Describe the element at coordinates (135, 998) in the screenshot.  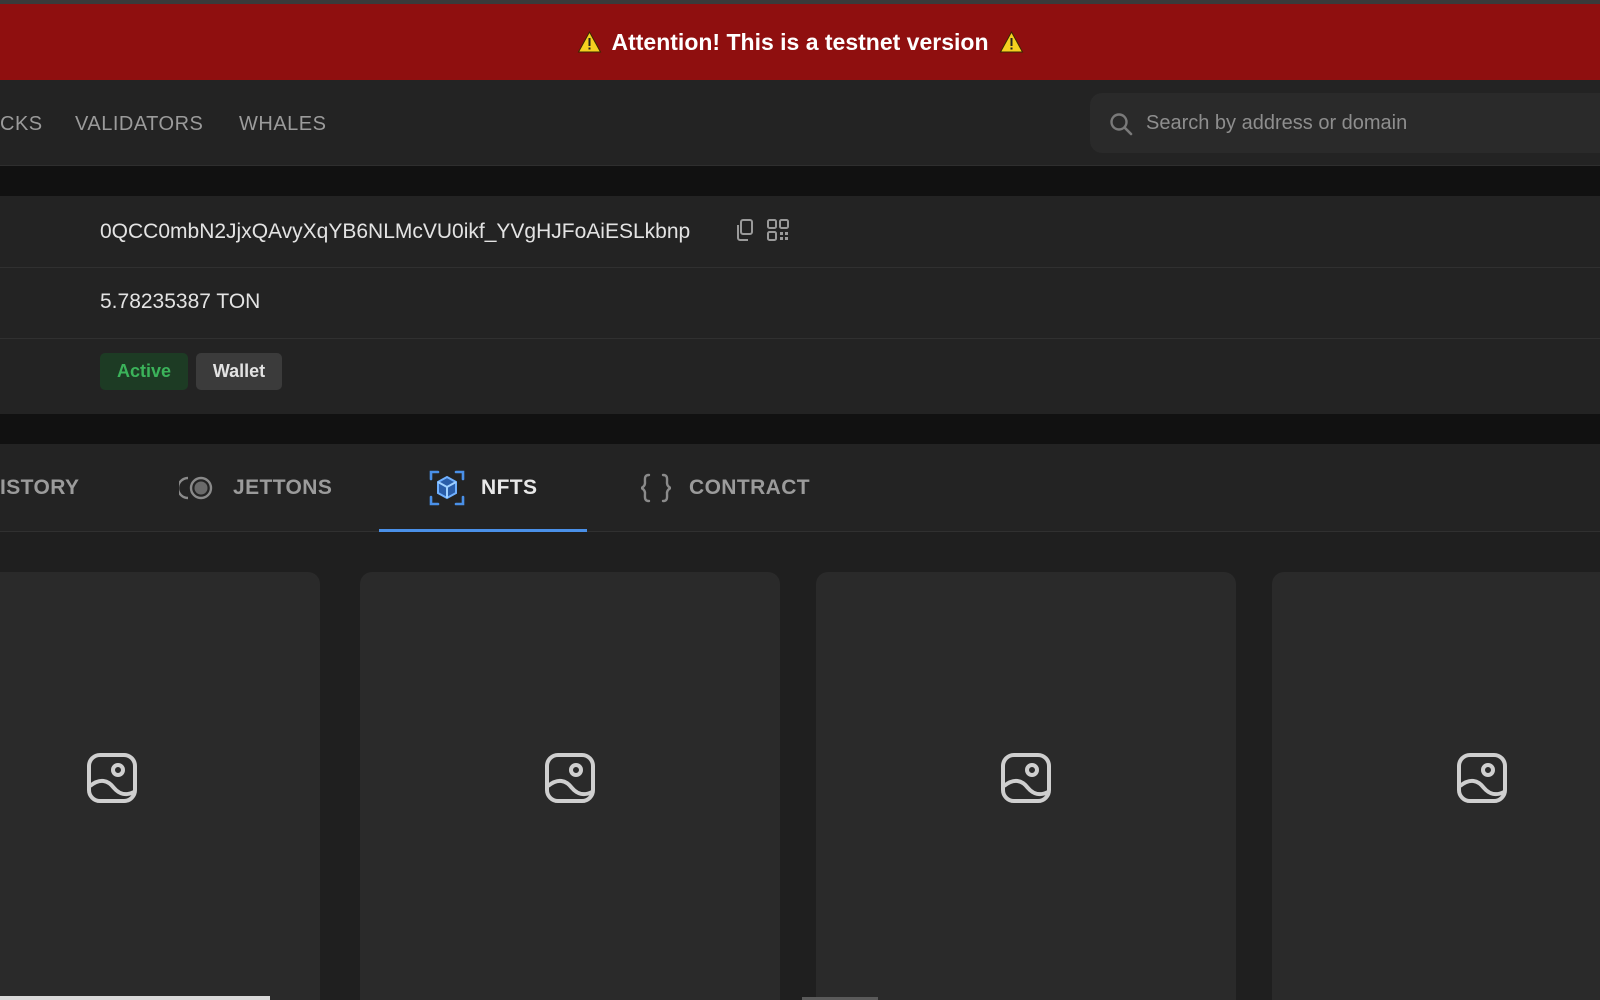
I see `horizontal-scrollbar-thumb` at that location.